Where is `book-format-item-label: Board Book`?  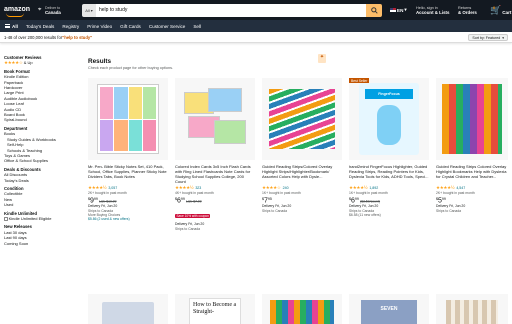 book-format-item-label: Board Book is located at coordinates (14, 115).